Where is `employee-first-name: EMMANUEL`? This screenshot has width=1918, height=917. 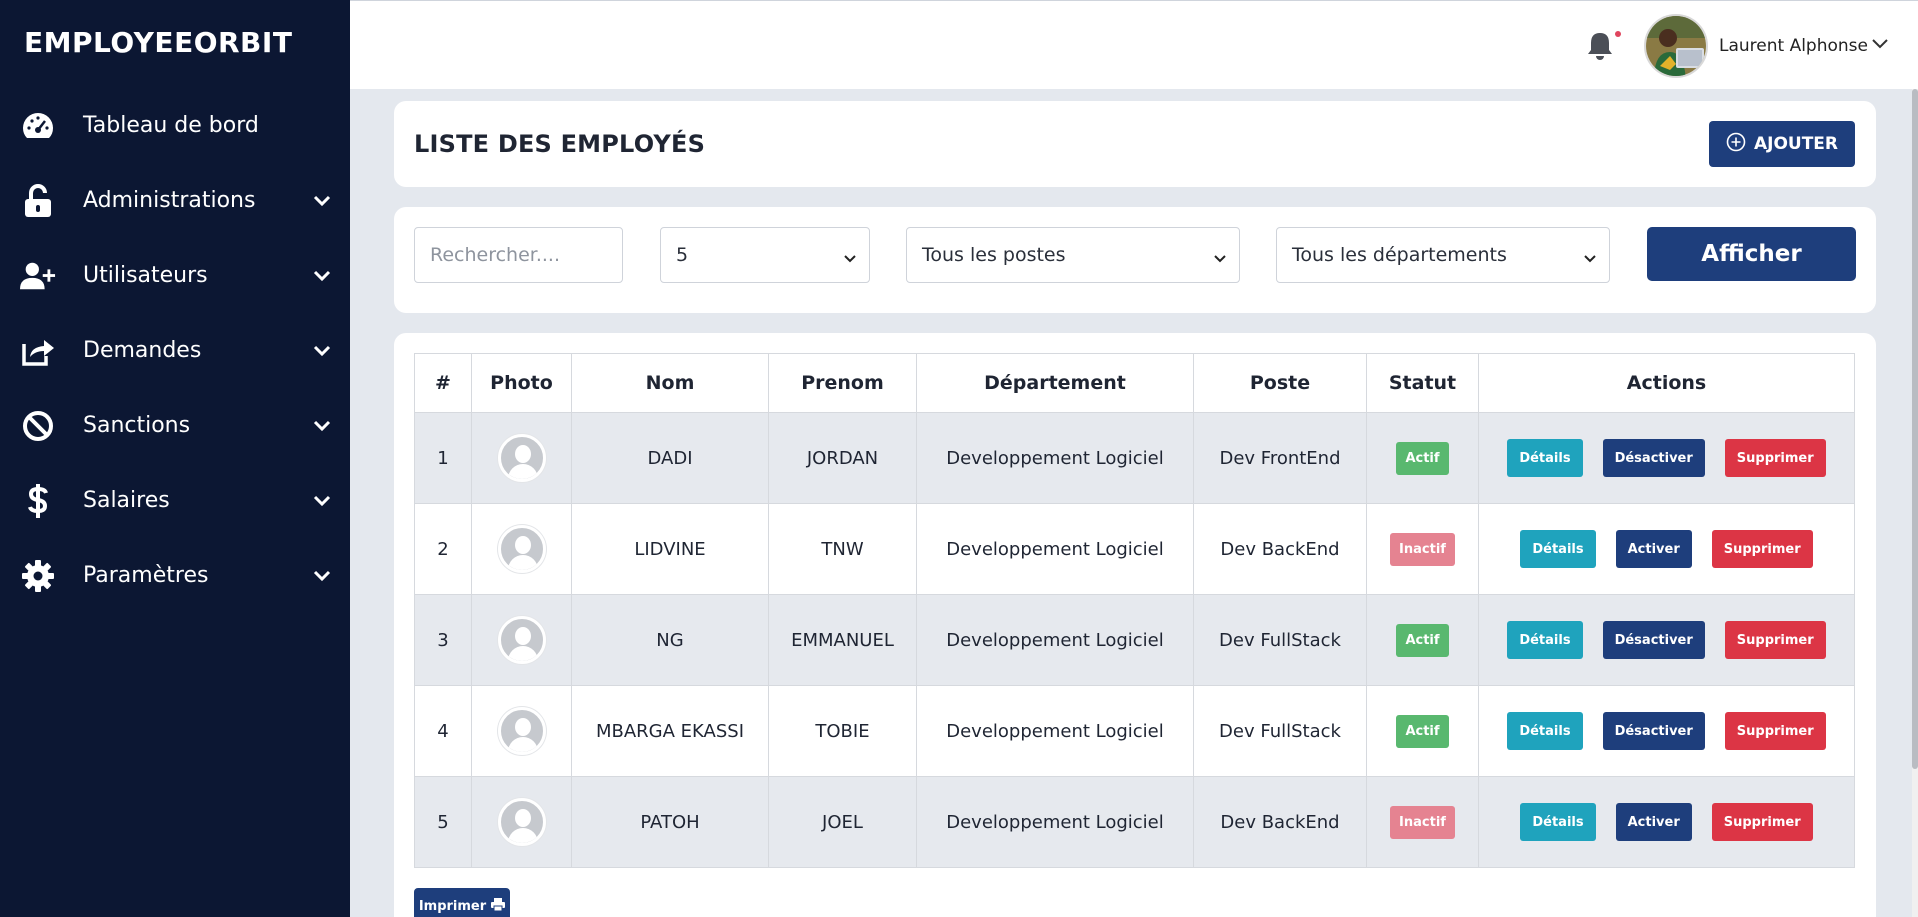
employee-first-name: EMMANUEL is located at coordinates (842, 640).